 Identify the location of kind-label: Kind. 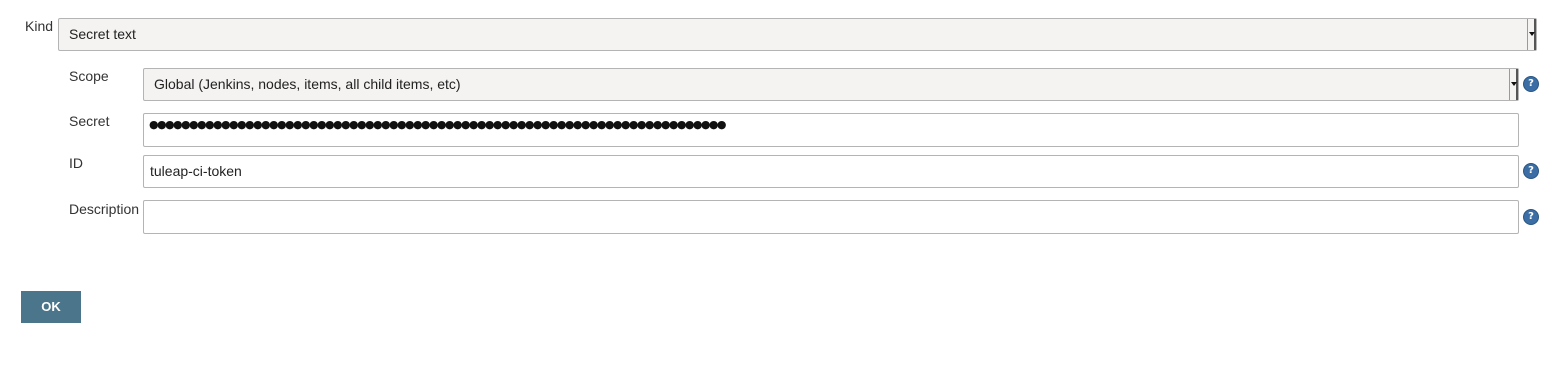
(39, 26).